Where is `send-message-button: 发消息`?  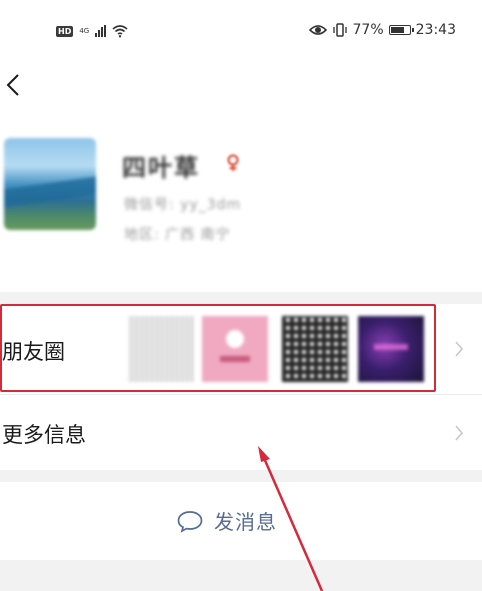 send-message-button: 发消息 is located at coordinates (226, 520).